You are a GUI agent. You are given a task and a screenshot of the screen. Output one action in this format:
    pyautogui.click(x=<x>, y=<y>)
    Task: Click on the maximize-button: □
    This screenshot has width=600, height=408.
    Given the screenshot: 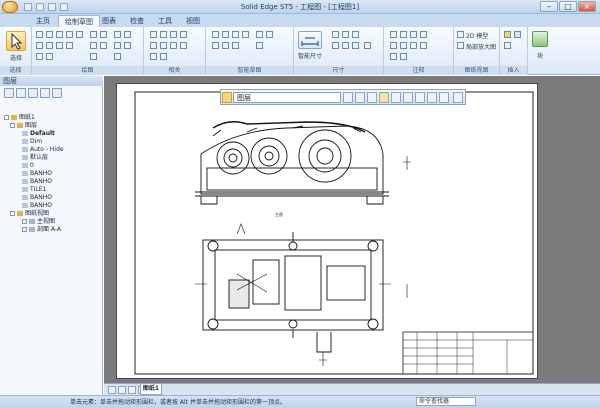 What is the action you would take?
    pyautogui.click(x=568, y=6)
    